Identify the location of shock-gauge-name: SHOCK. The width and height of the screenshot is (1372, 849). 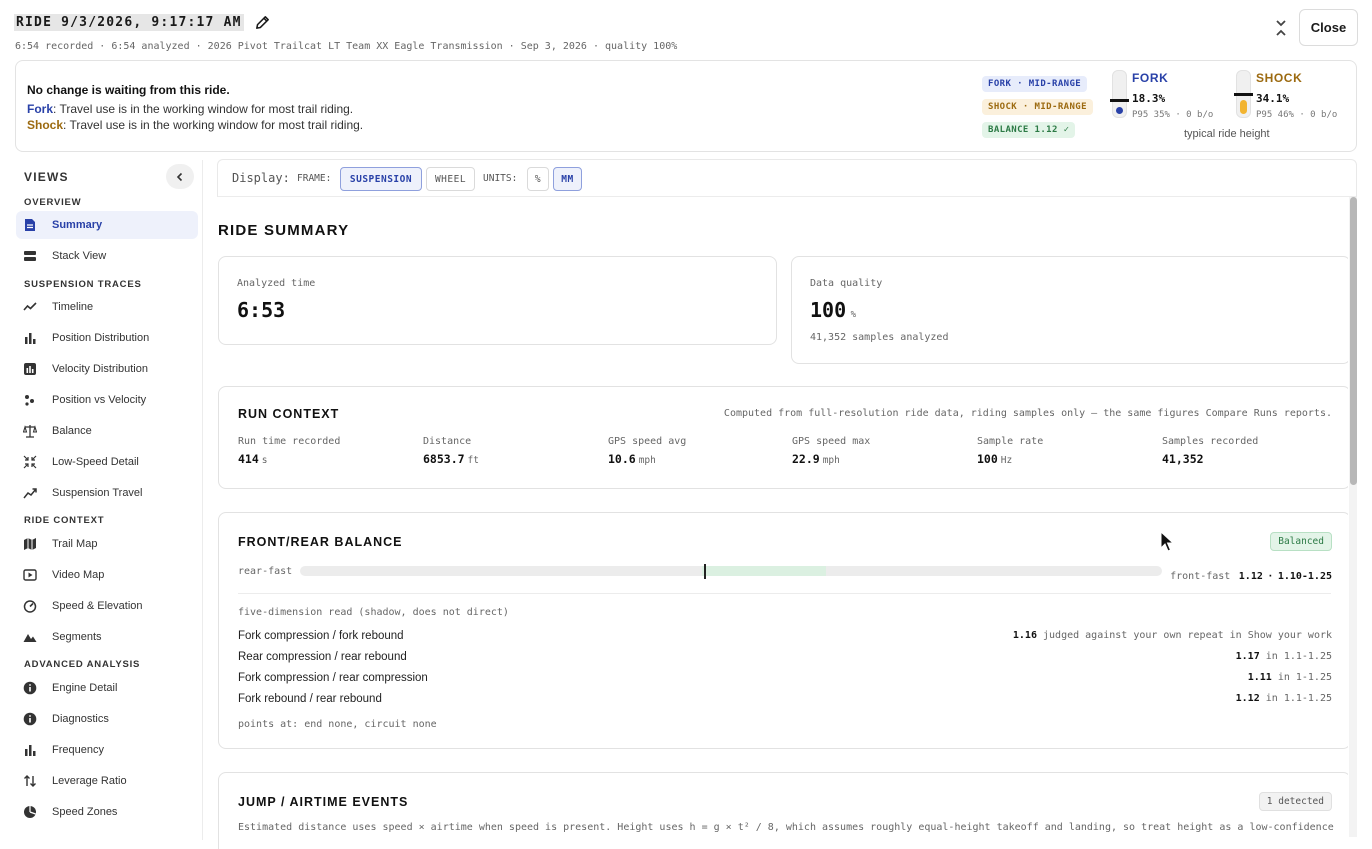
(1279, 78).